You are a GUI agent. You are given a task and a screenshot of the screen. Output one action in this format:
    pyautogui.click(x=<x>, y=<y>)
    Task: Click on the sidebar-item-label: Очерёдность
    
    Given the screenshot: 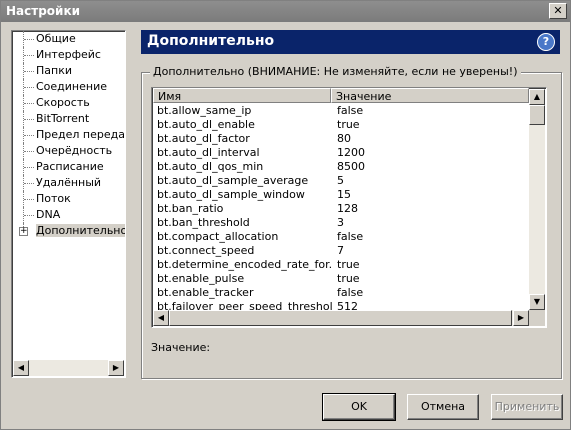 What is the action you would take?
    pyautogui.click(x=74, y=150)
    